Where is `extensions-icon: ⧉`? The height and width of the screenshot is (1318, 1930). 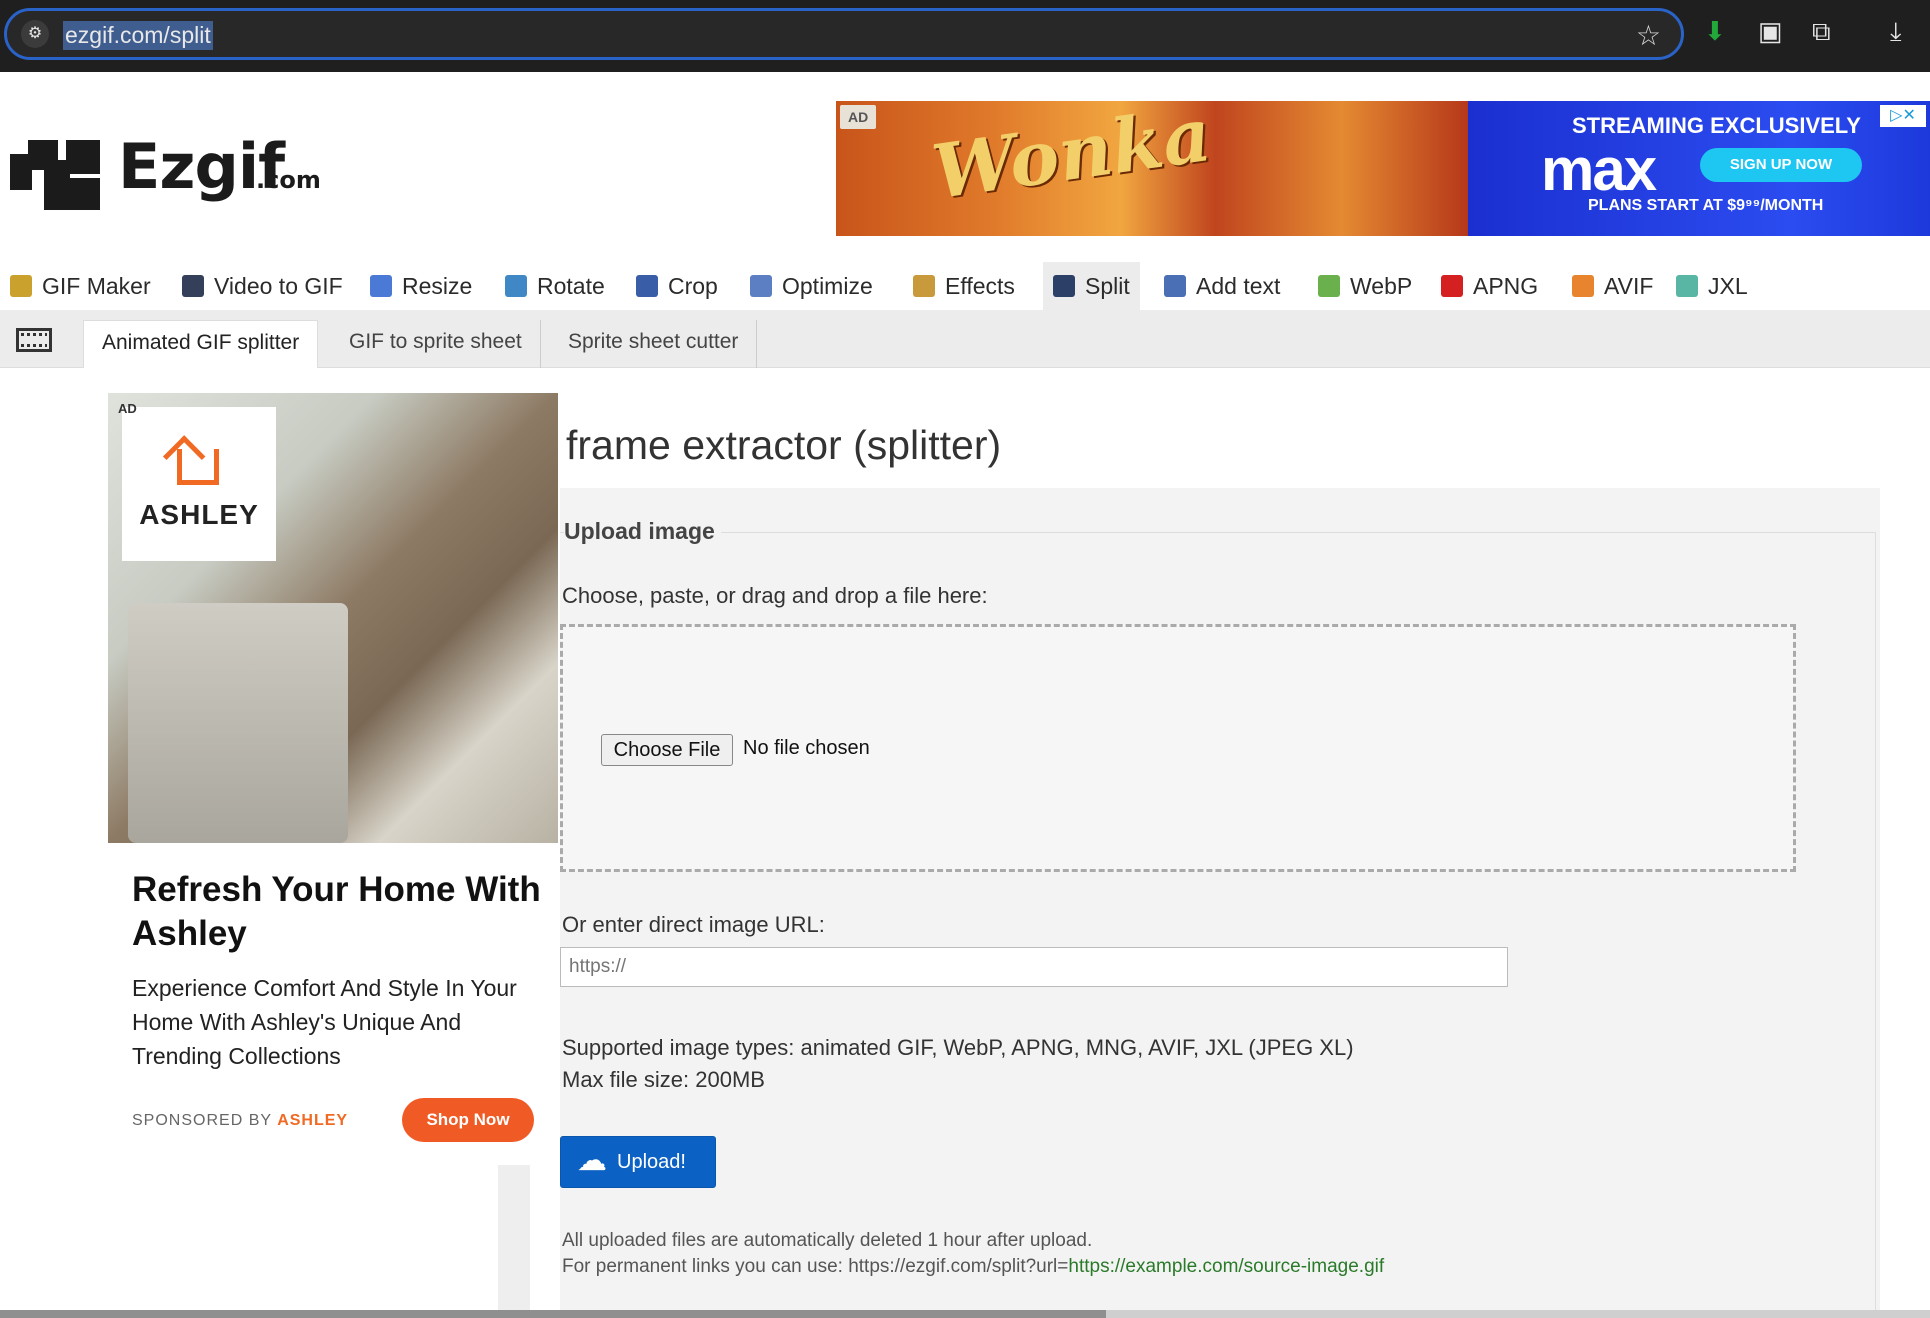 extensions-icon: ⧉ is located at coordinates (1821, 32).